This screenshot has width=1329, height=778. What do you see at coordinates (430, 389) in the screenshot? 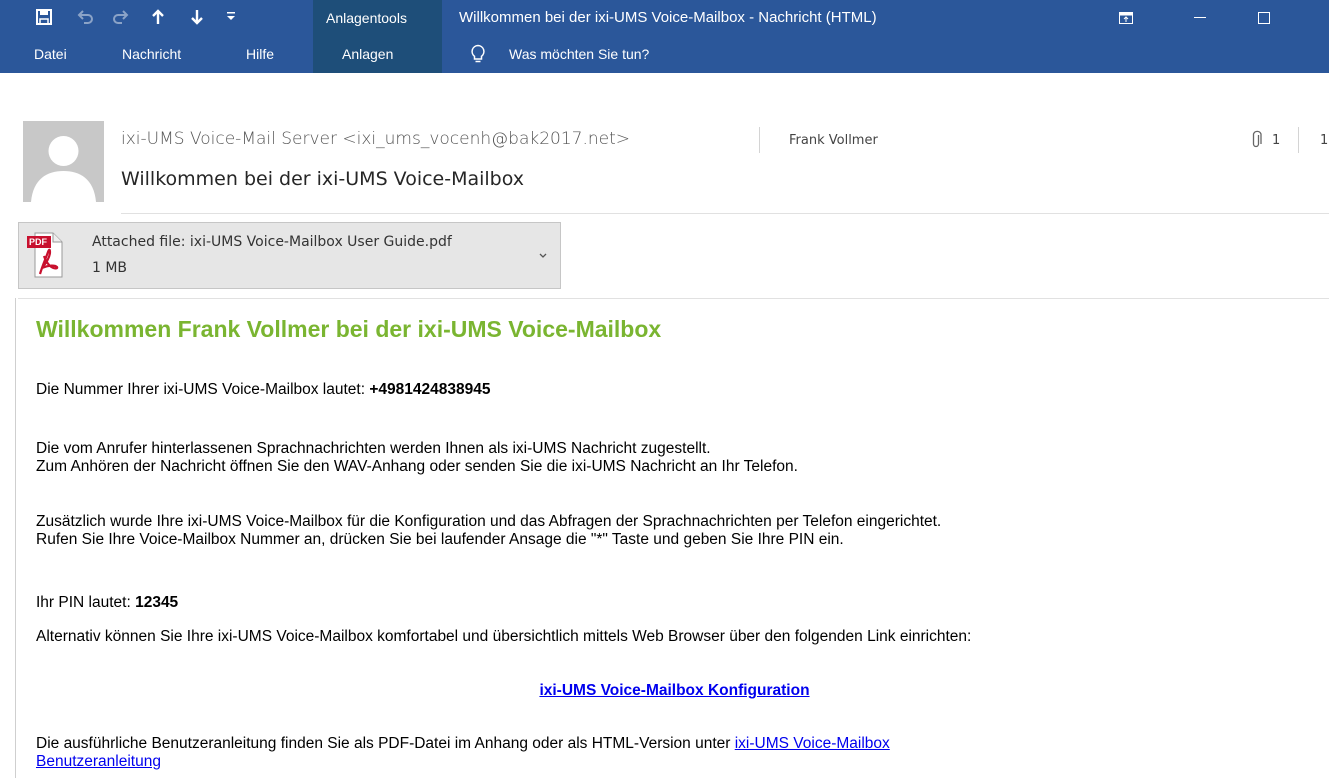
I see `mailbox-number-value: +4981424838945` at bounding box center [430, 389].